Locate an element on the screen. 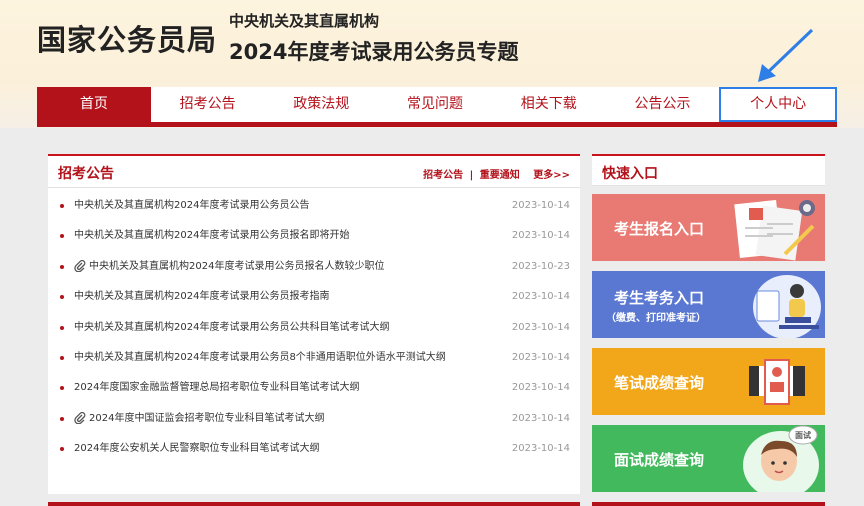  notices-tabs: 招考公告 | 重要通知 更多>> is located at coordinates (496, 173).